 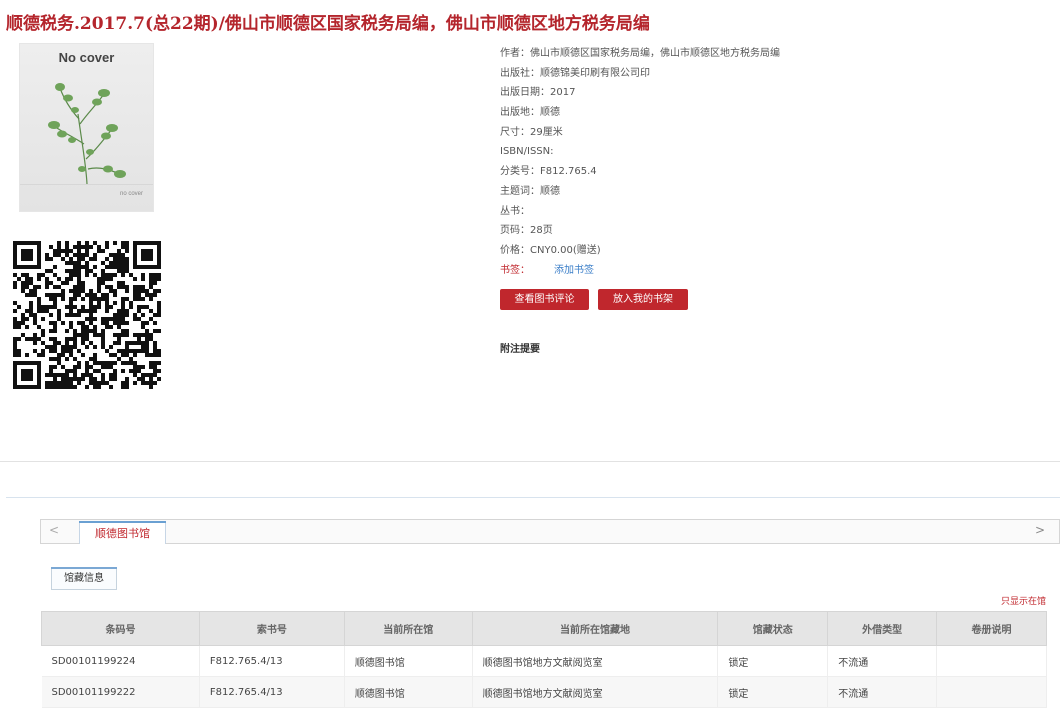 I want to click on view-reviews-button: 查看图书评论, so click(x=544, y=299).